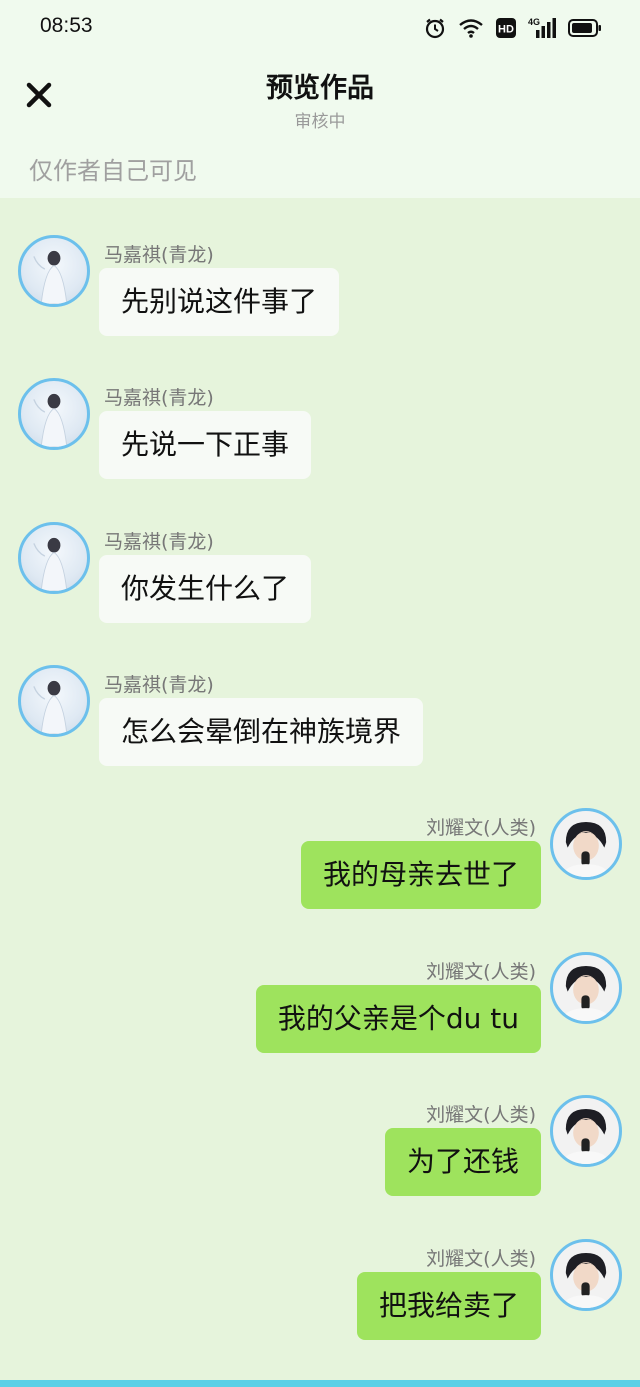 The image size is (640, 1387). What do you see at coordinates (320, 1299) in the screenshot?
I see `message-row: 刘耀文(人类) 把我给卖了` at bounding box center [320, 1299].